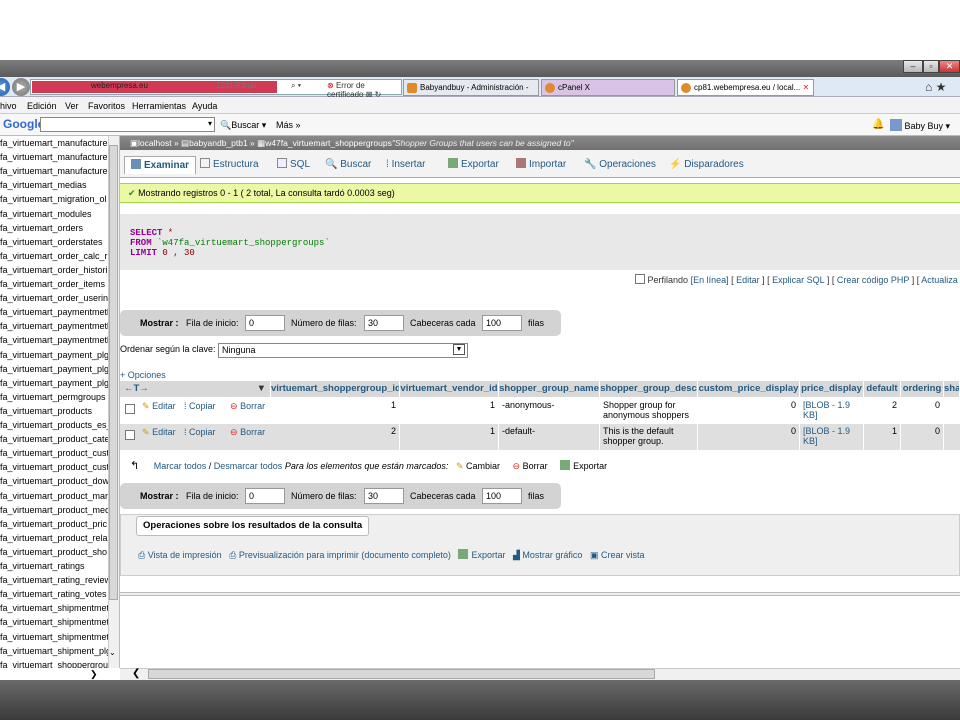 The image size is (960, 720). What do you see at coordinates (620, 165) in the screenshot?
I see `tab-operaciones: 🔧 Operaciones` at bounding box center [620, 165].